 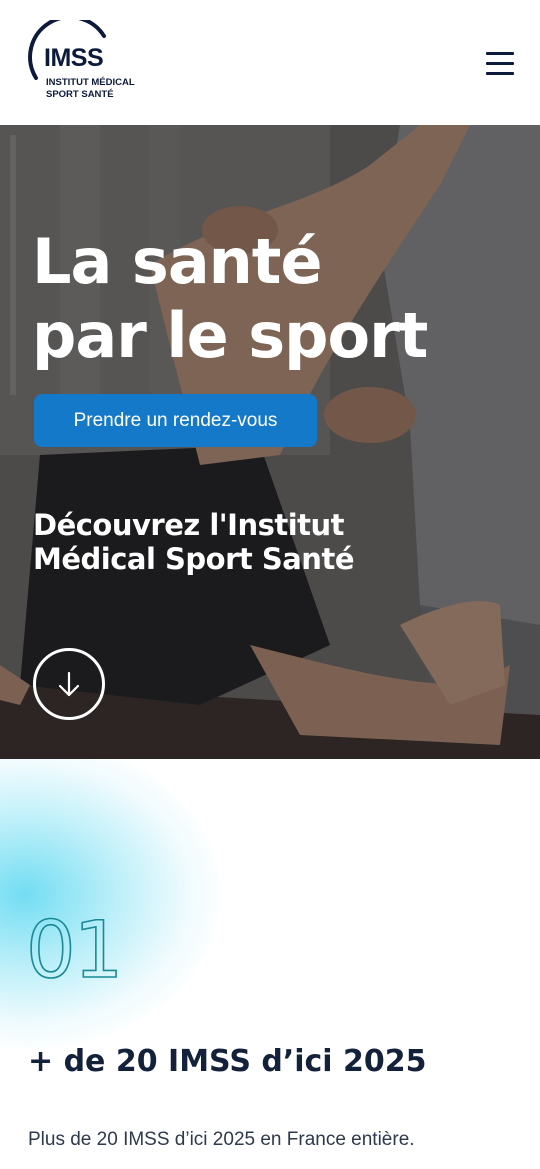 I want to click on decorative-glow, so click(x=110, y=904).